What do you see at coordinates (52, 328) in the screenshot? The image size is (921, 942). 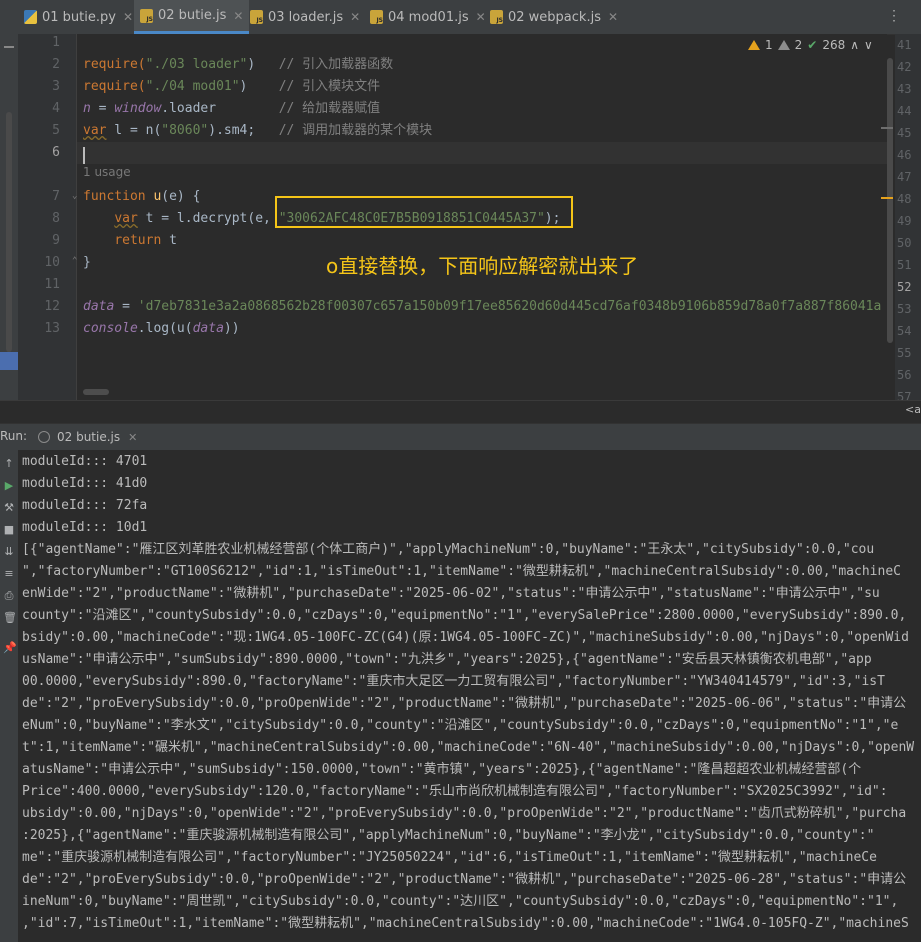 I see `line-number: 13` at bounding box center [52, 328].